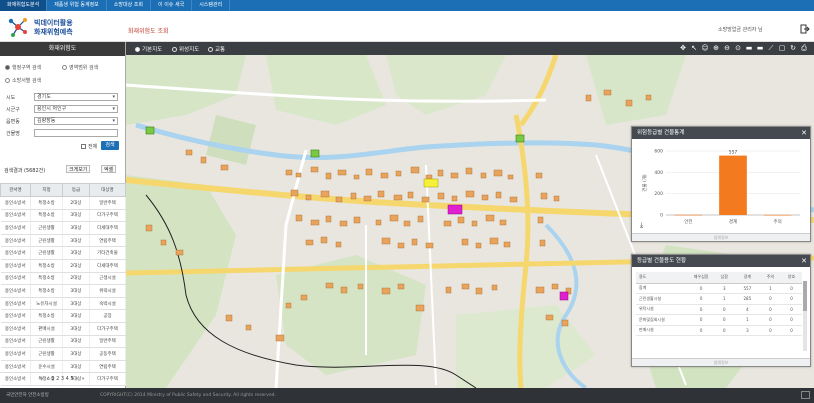  I want to click on pan-icon: ✥, so click(683, 48).